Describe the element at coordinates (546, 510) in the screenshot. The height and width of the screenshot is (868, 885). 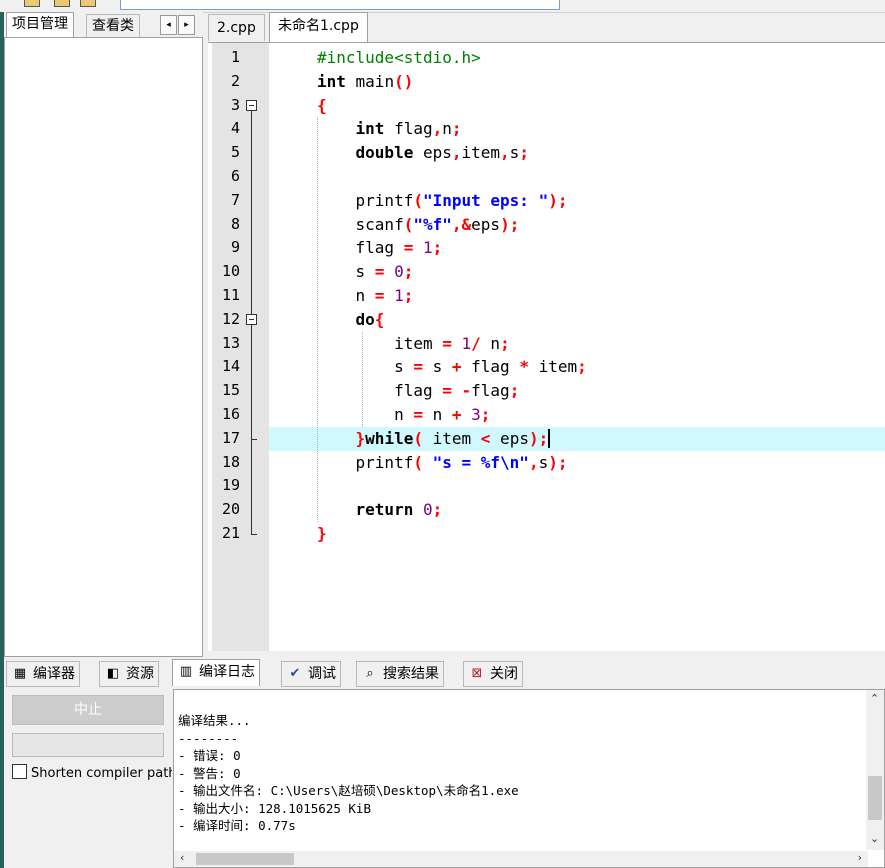
I see `code-line: 20 return 0;` at that location.